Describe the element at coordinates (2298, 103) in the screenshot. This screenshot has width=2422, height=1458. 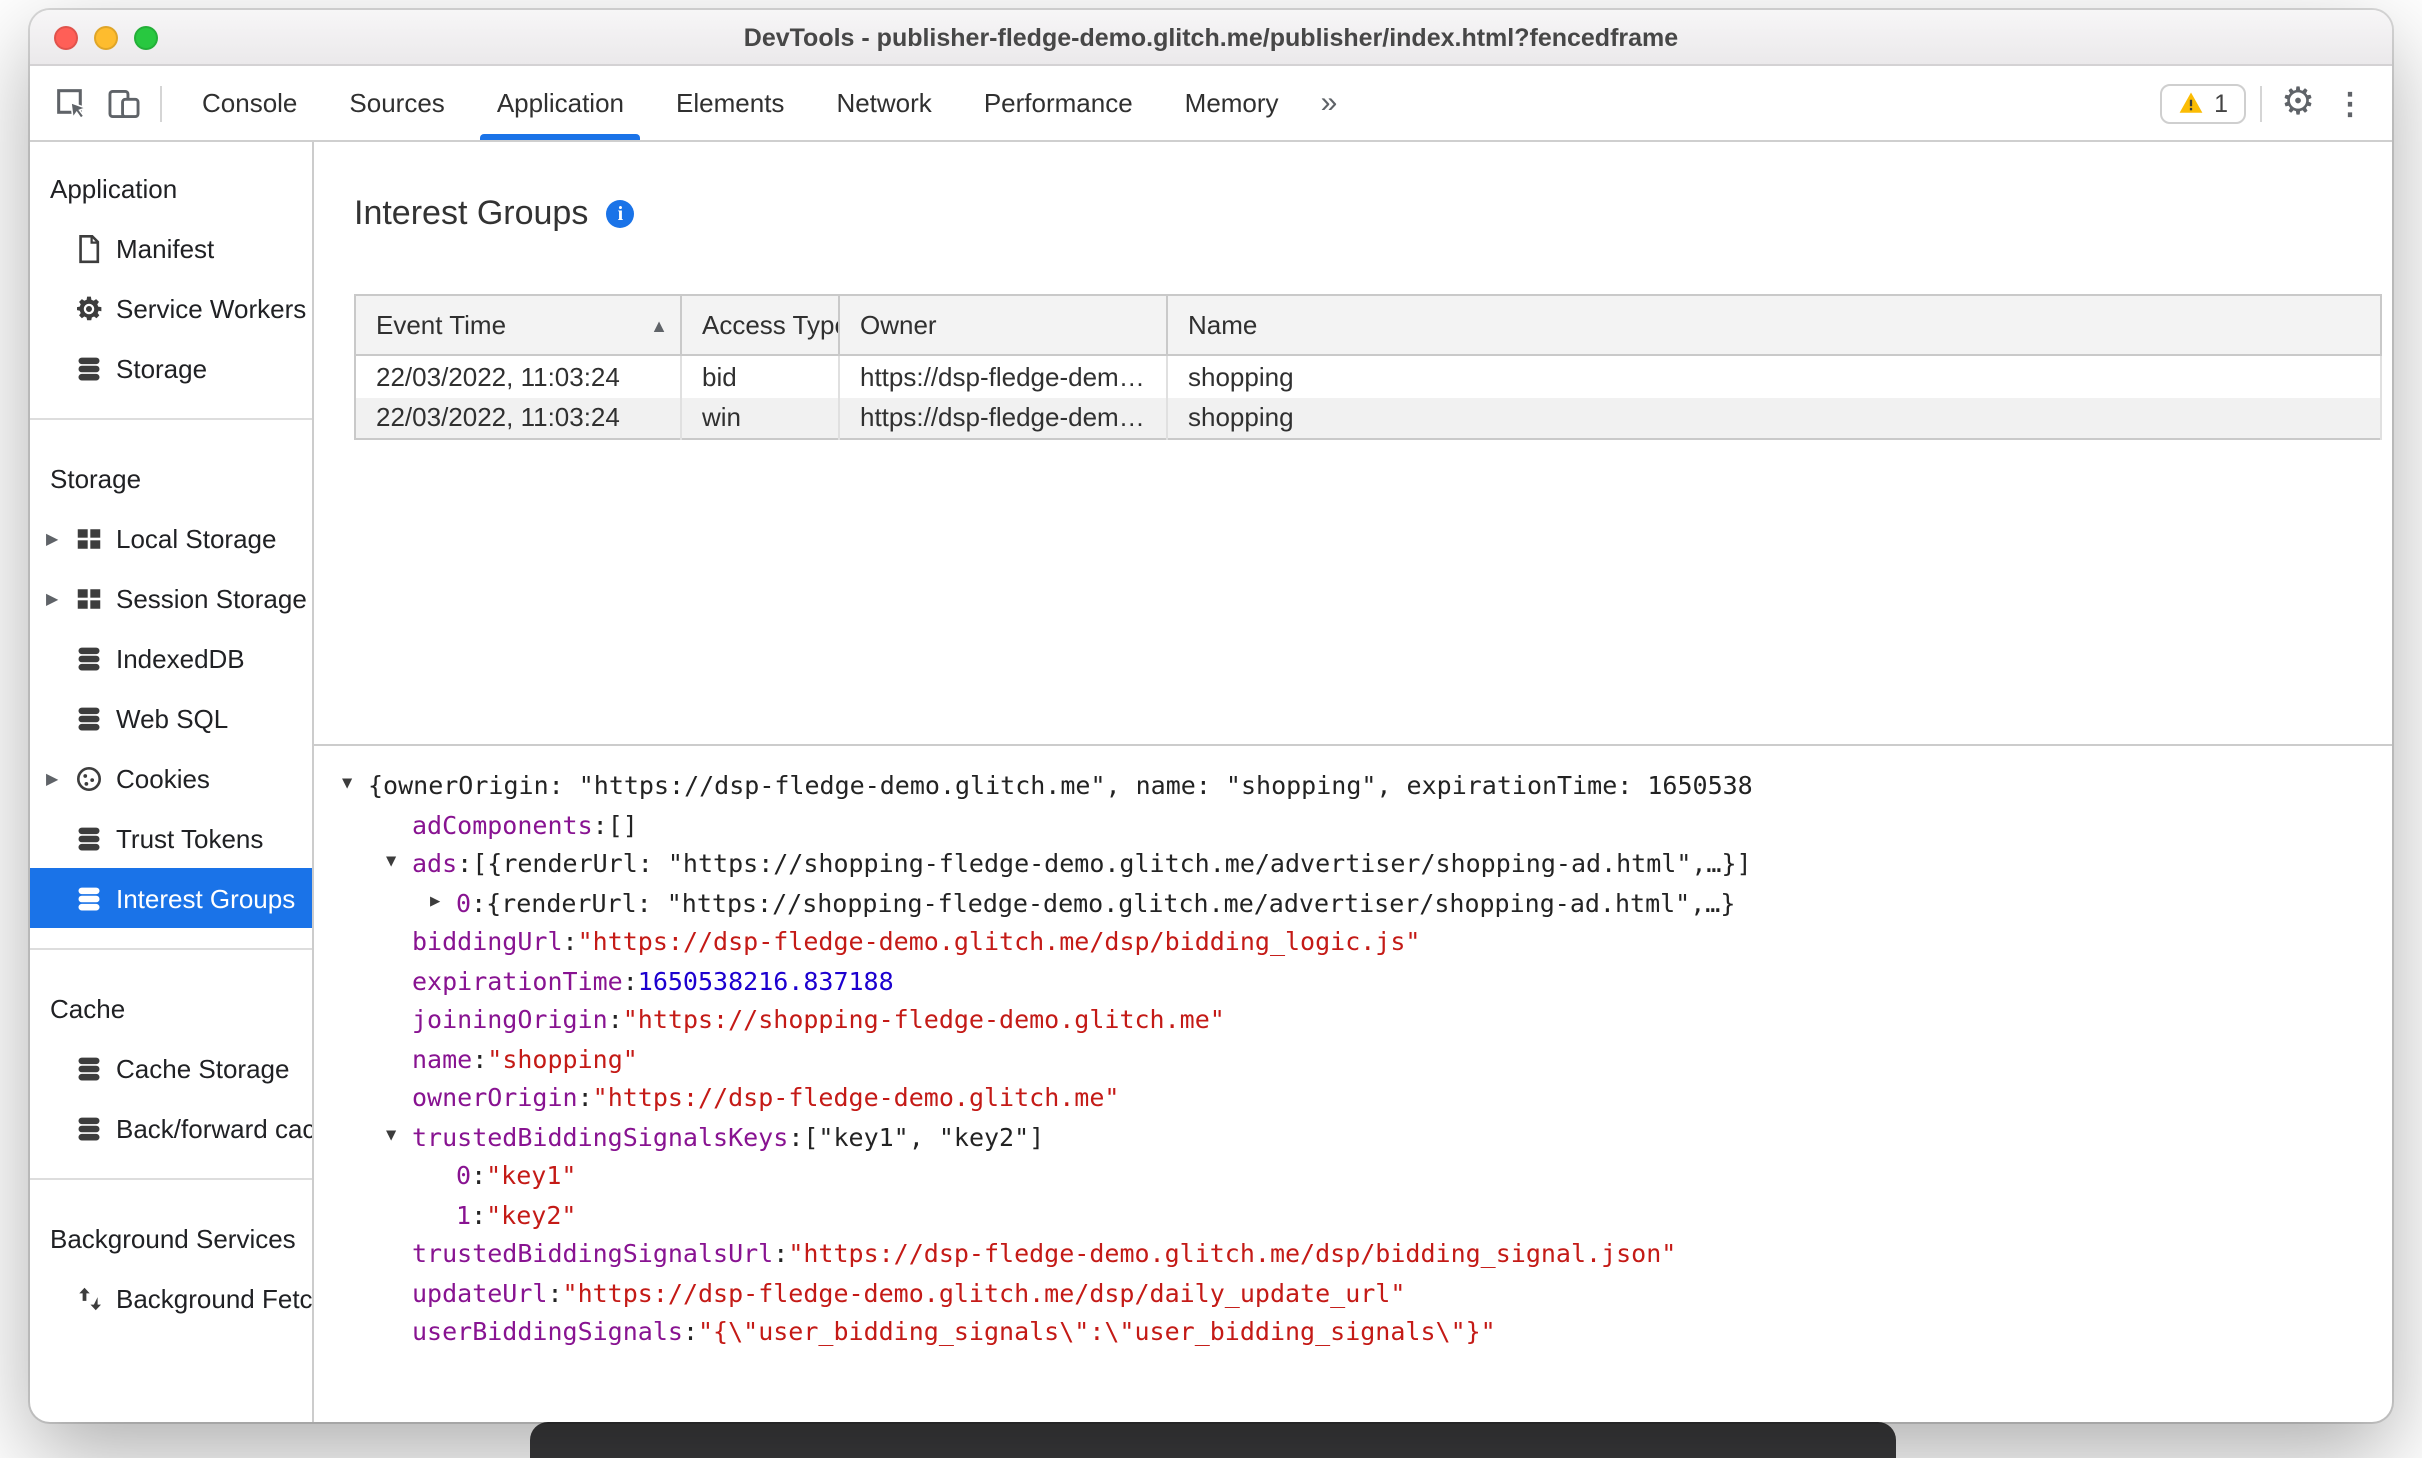
I see `settings-gear-icon: ⚙` at that location.